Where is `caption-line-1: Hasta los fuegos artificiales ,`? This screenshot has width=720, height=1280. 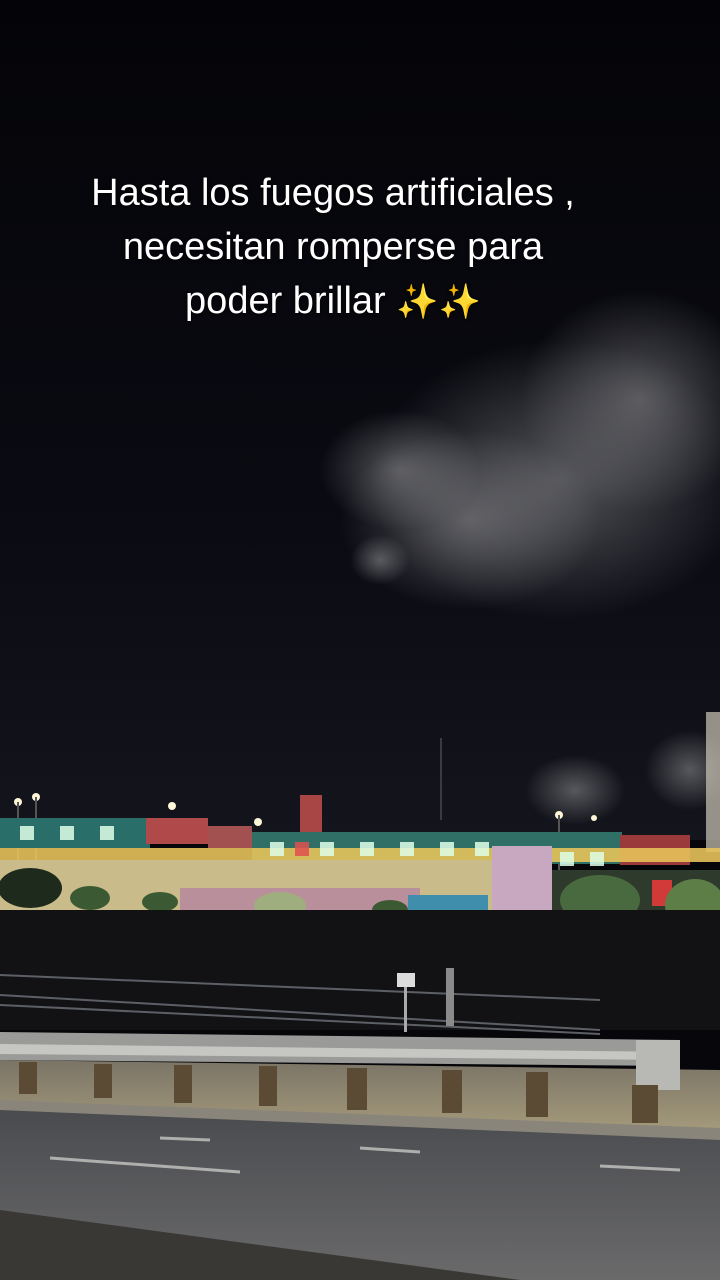 caption-line-1: Hasta los fuegos artificiales , is located at coordinates (333, 193).